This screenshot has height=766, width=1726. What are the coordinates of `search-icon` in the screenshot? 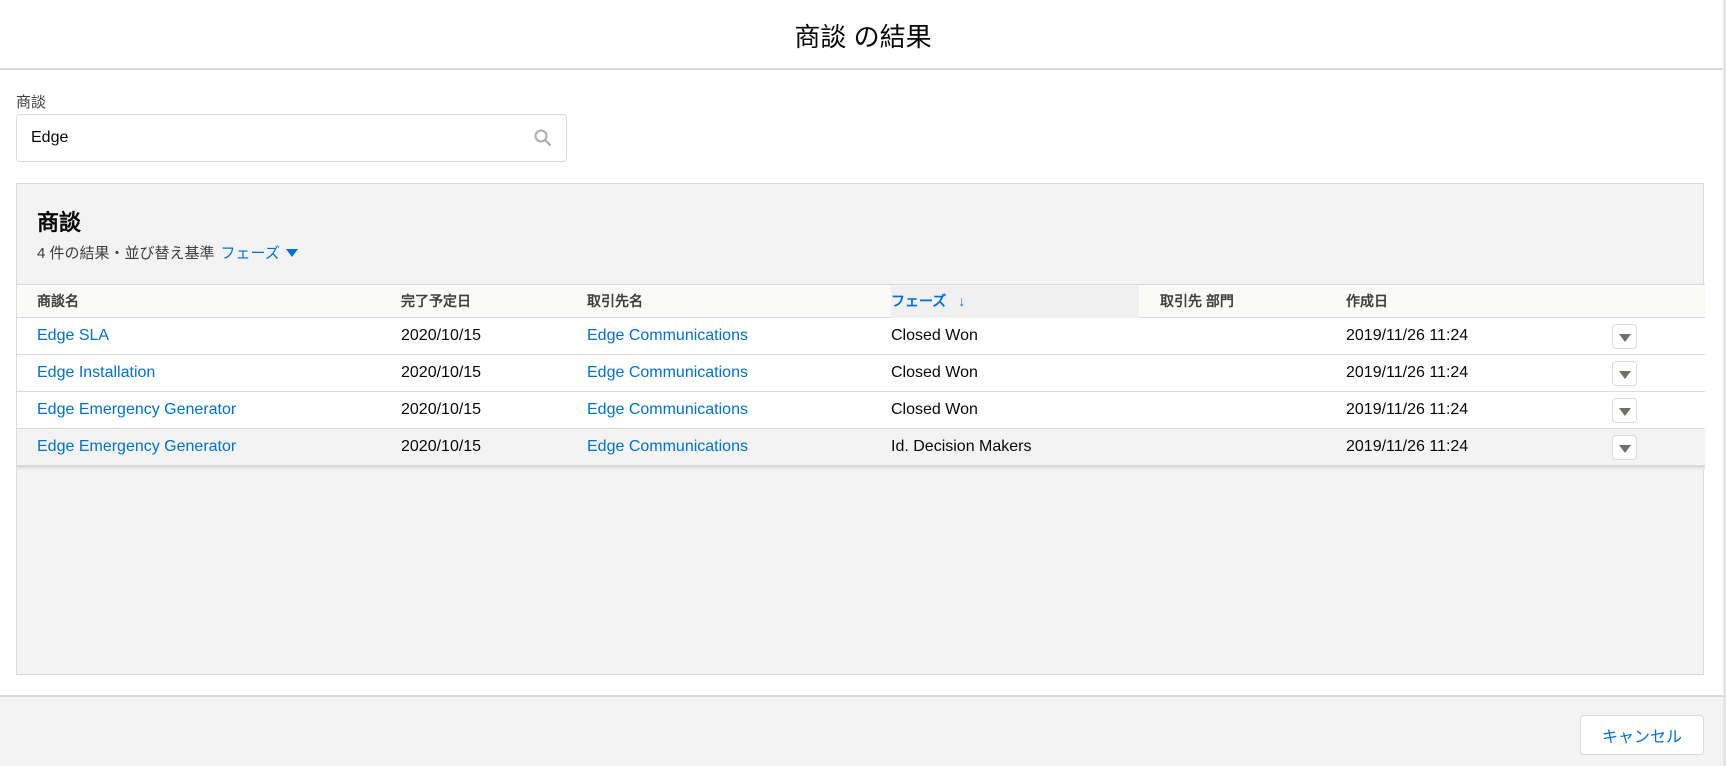 It's located at (543, 138).